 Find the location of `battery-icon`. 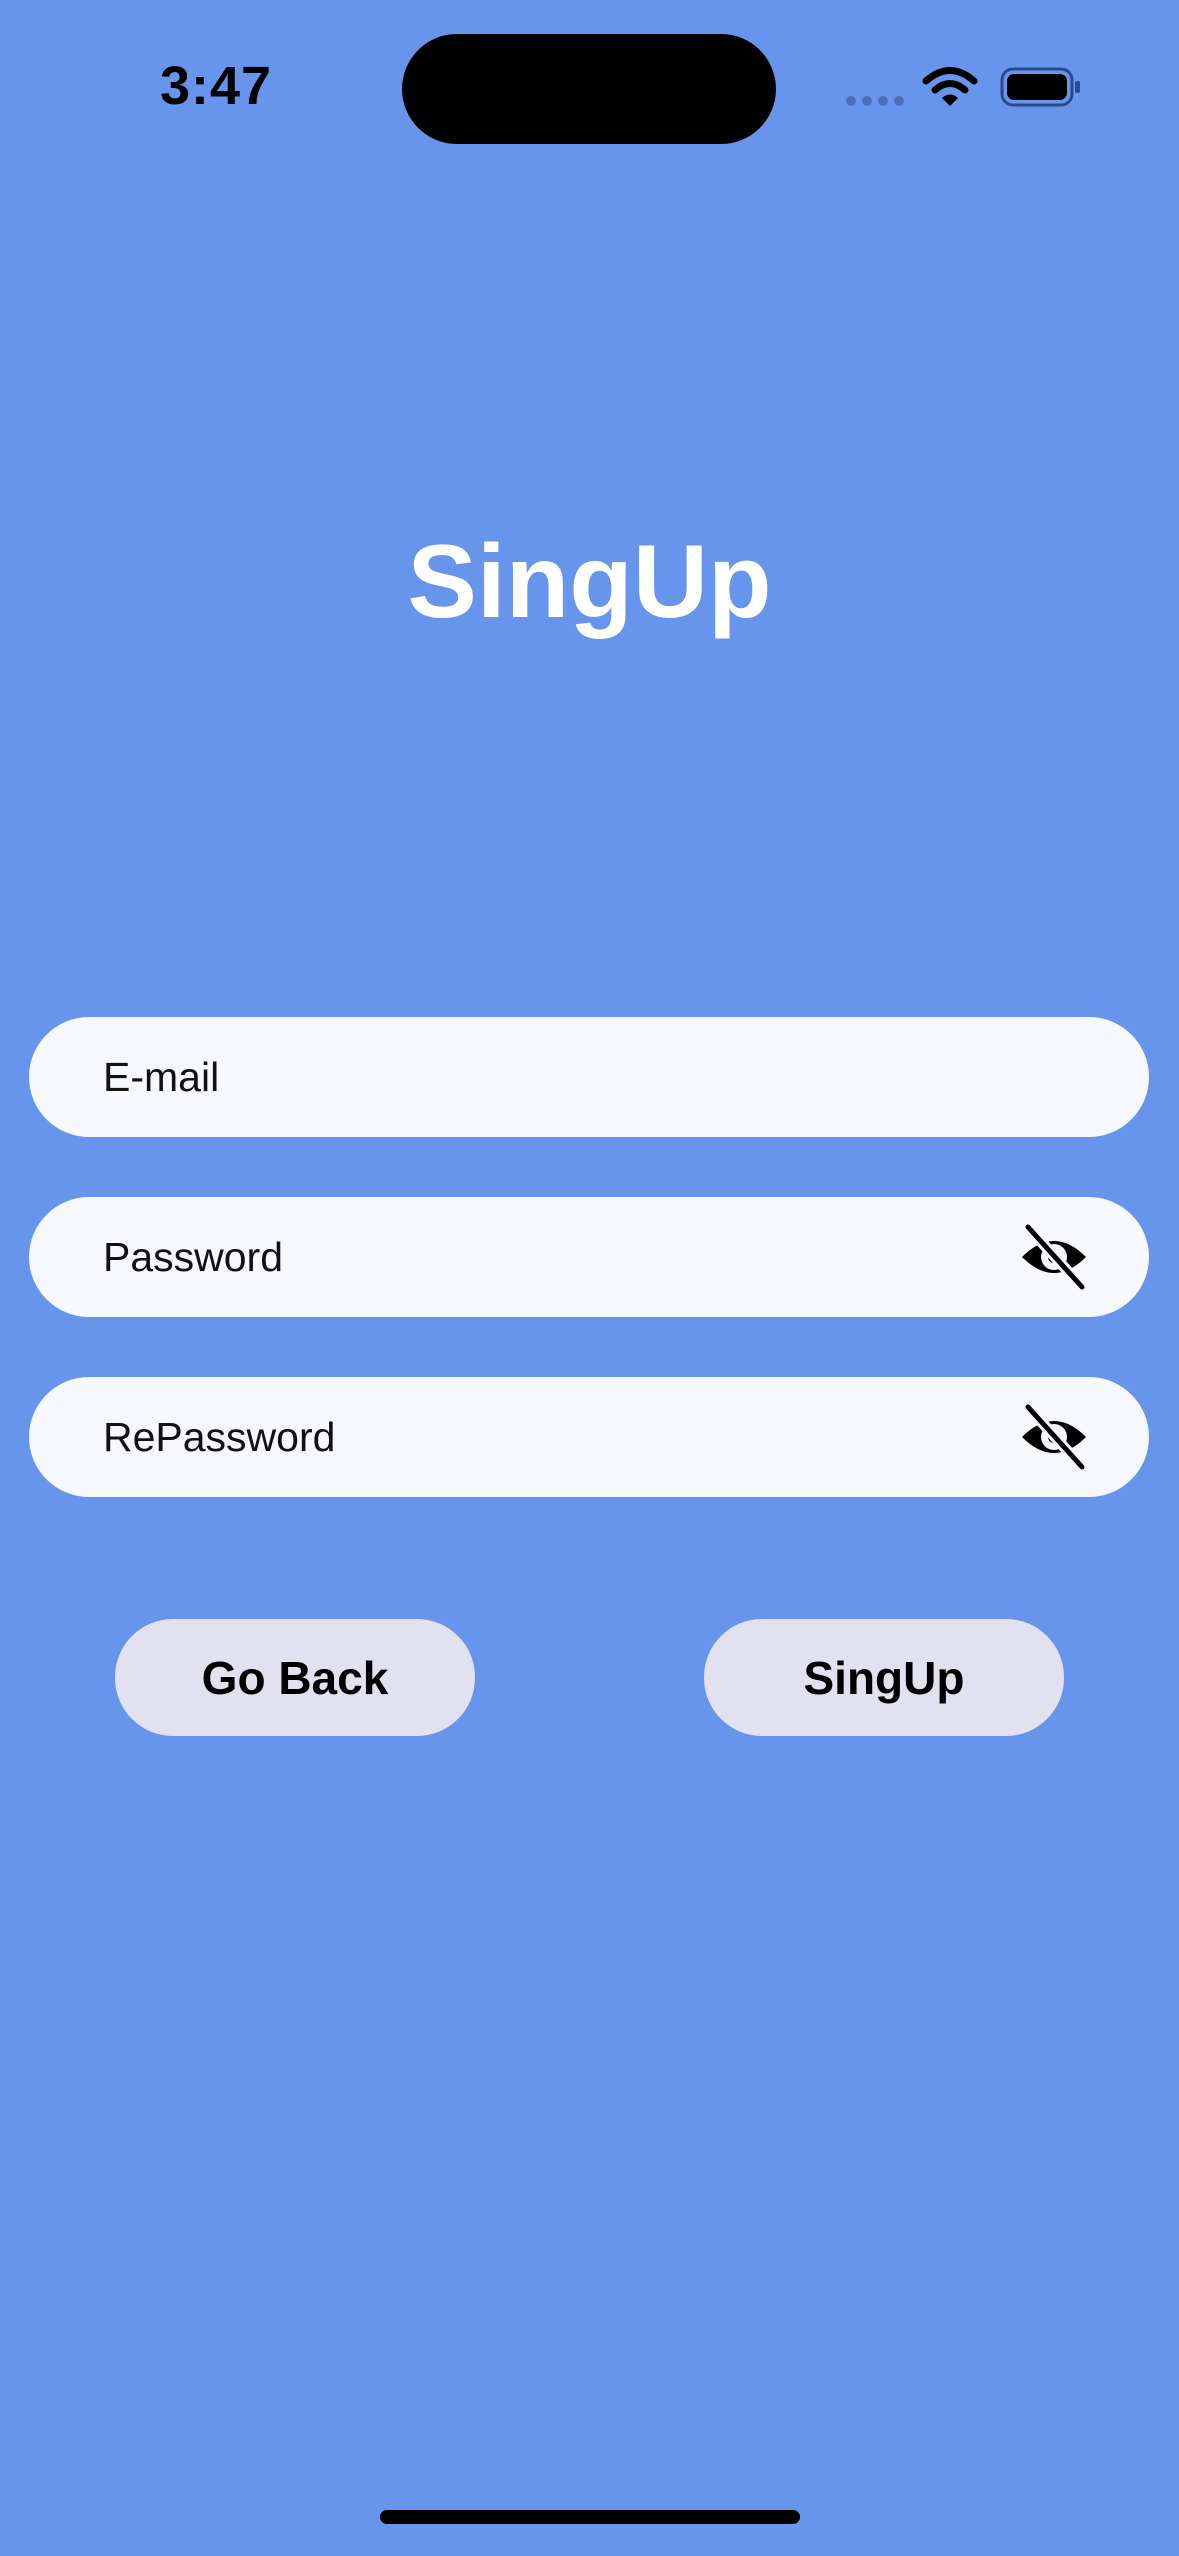

battery-icon is located at coordinates (1040, 87).